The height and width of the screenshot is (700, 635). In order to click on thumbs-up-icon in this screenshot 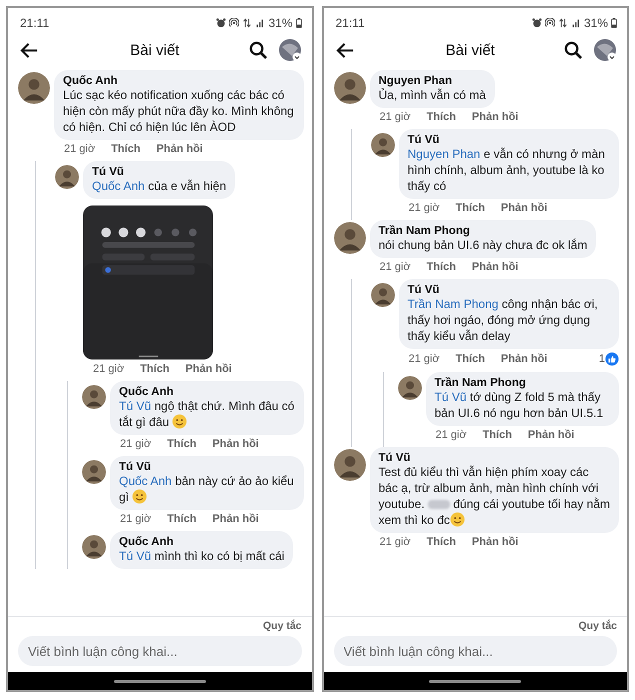, I will do `click(612, 359)`.